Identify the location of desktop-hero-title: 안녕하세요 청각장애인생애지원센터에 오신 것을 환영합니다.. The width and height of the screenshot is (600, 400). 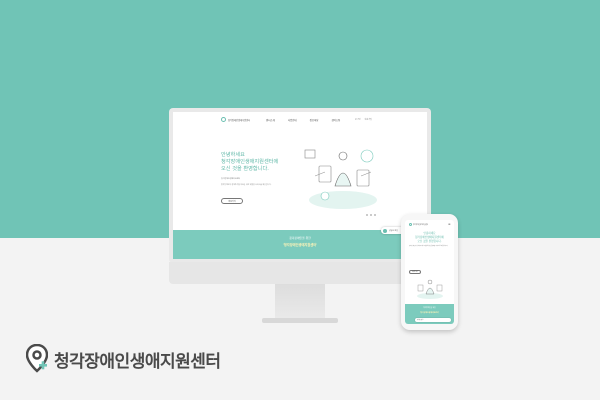
(261, 162).